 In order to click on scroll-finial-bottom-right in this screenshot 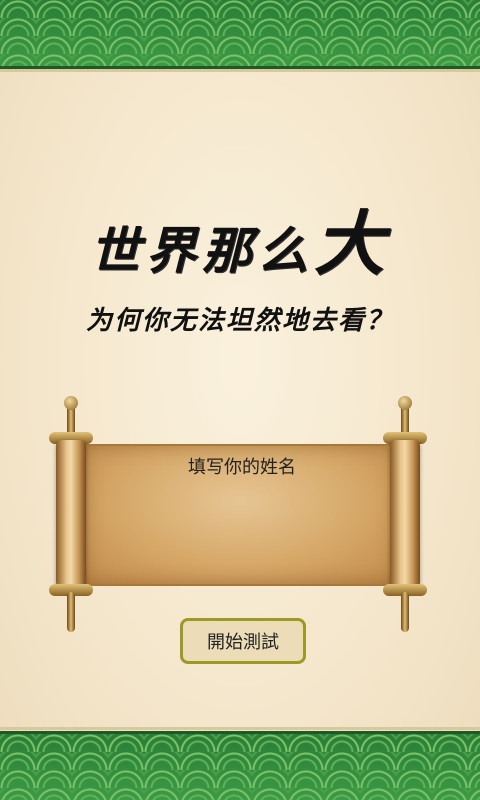, I will do `click(405, 612)`.